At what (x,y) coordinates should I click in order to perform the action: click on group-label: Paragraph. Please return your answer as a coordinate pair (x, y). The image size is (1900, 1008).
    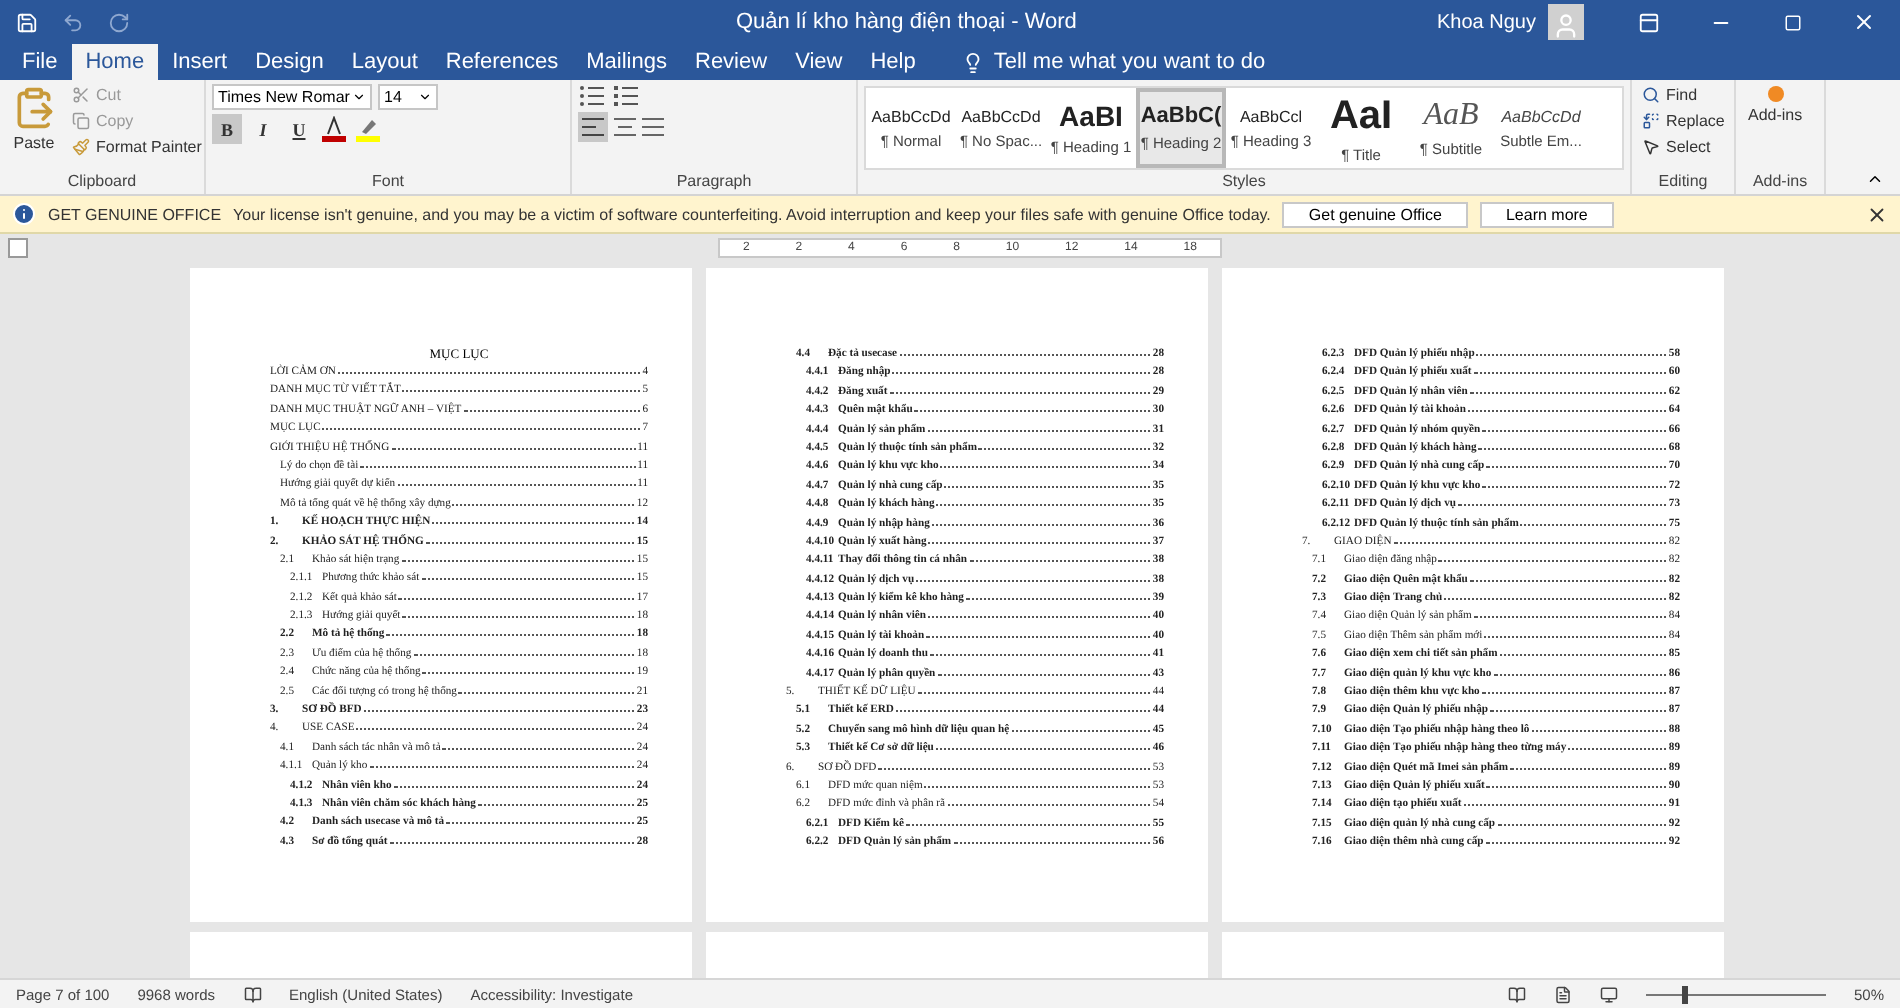
    Looking at the image, I should click on (714, 183).